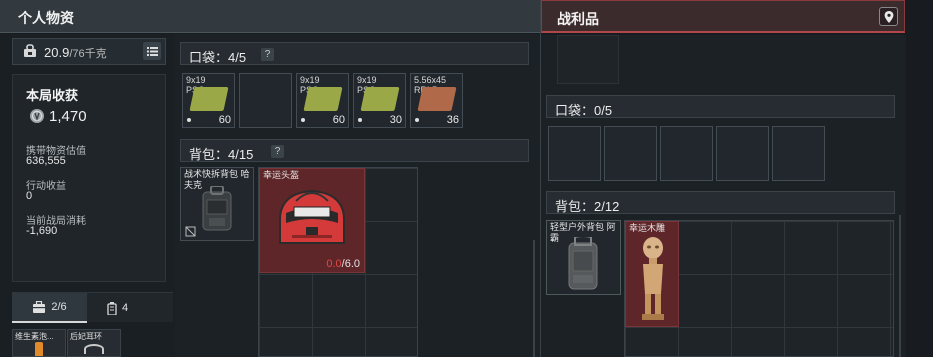  What do you see at coordinates (583, 263) in the screenshot?
I see `outdoor-backpack-icon` at bounding box center [583, 263].